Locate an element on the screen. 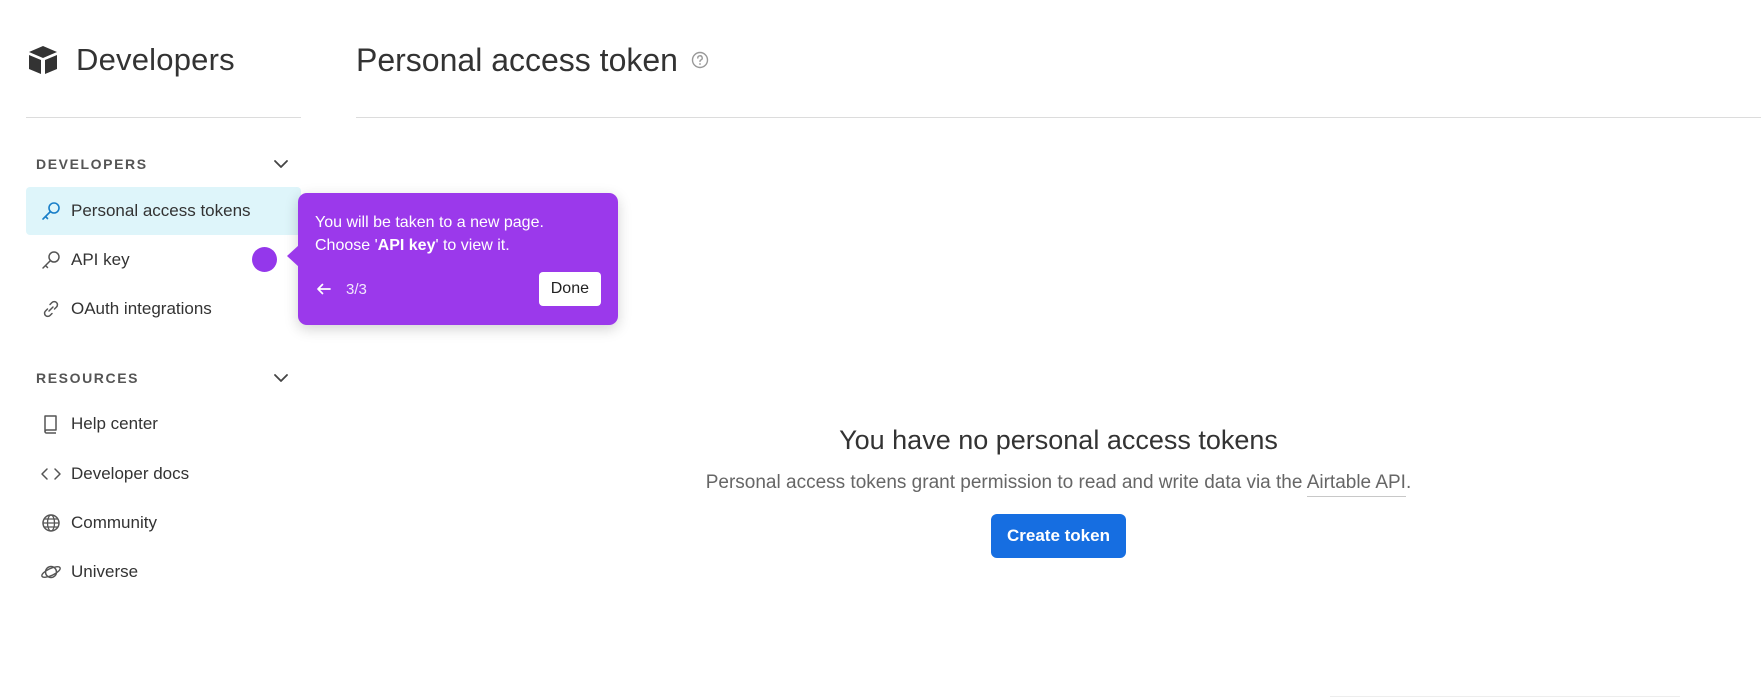 This screenshot has height=698, width=1761. tooltip-nav: 3/3 is located at coordinates (341, 289).